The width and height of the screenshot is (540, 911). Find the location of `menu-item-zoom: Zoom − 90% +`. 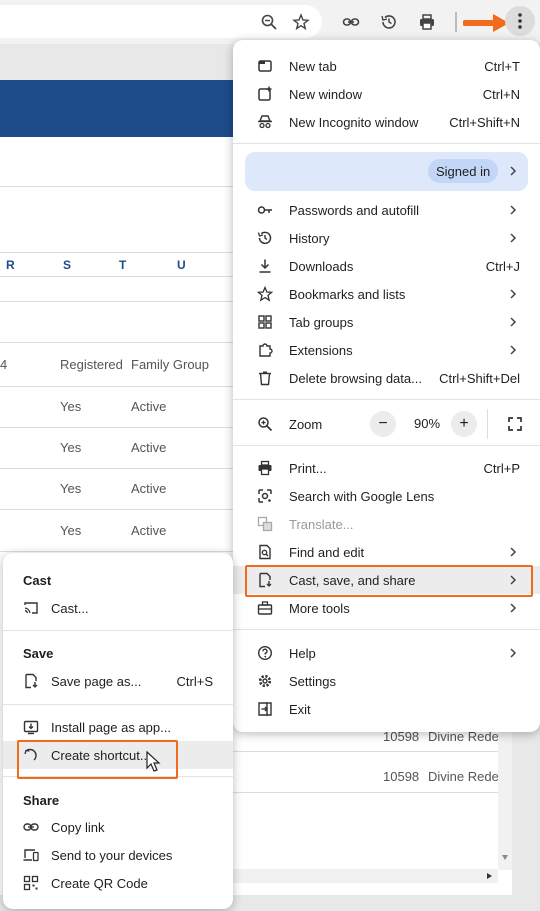

menu-item-zoom: Zoom − 90% + is located at coordinates (386, 424).